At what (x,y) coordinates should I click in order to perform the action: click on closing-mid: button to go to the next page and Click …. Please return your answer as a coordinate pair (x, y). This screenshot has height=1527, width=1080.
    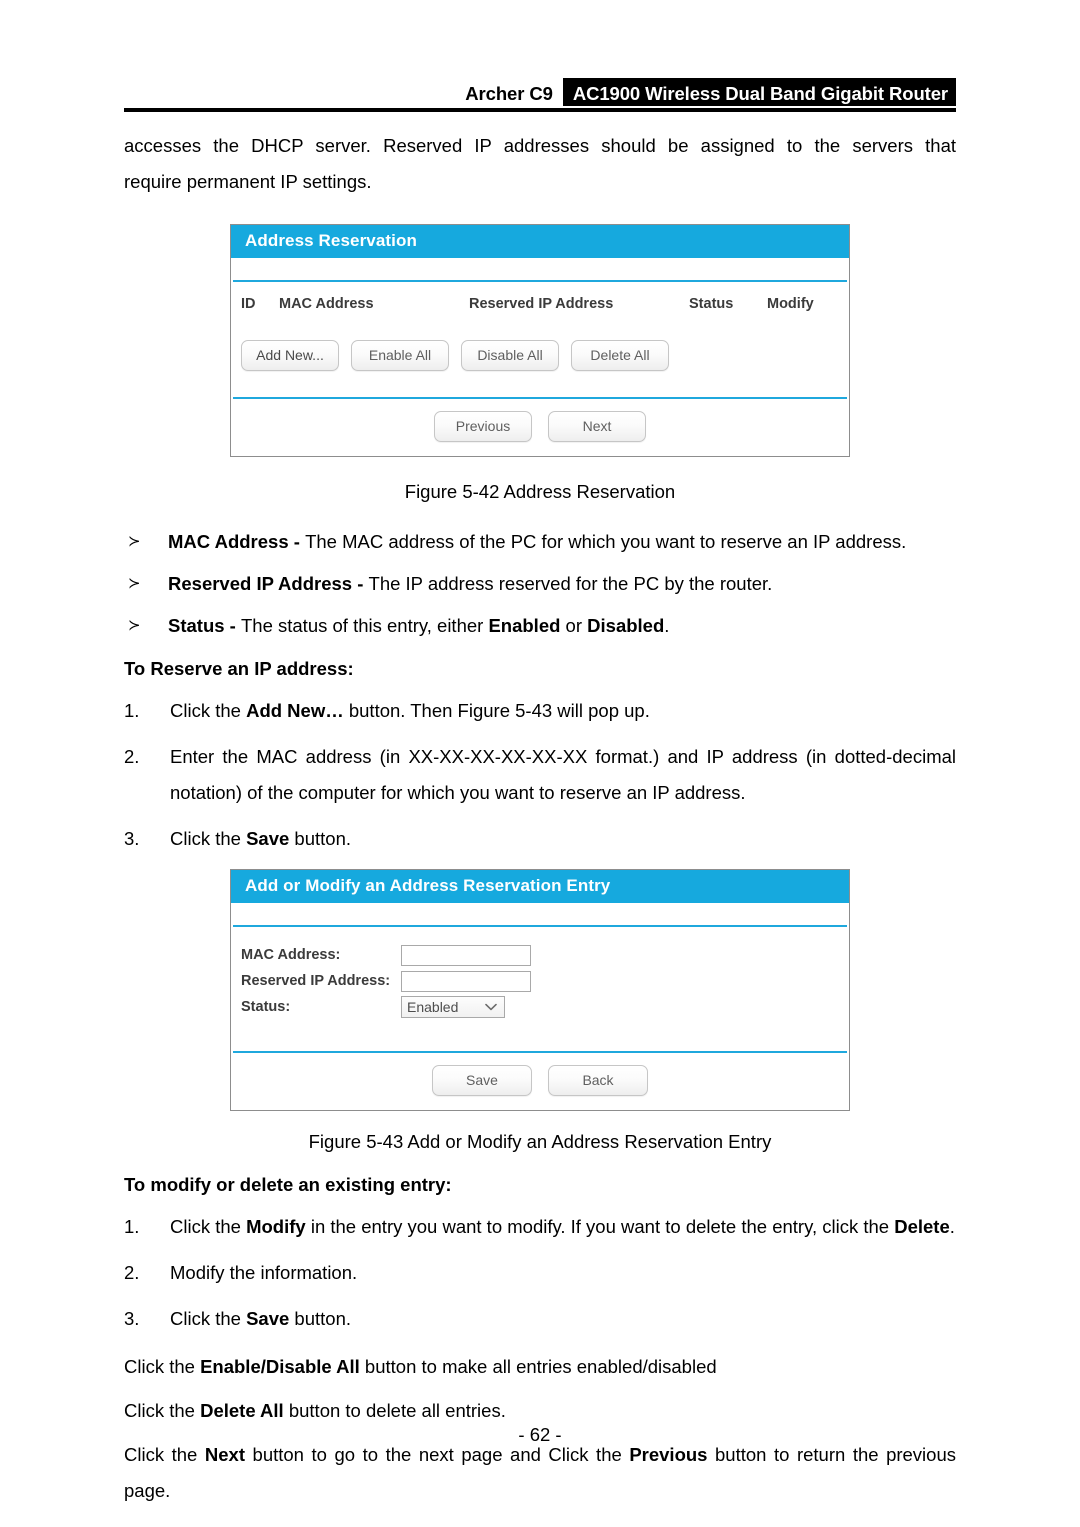
    Looking at the image, I should click on (437, 1454).